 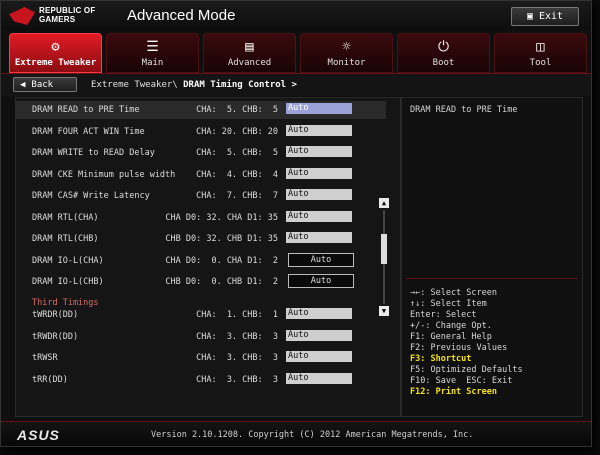 What do you see at coordinates (91, 196) in the screenshot?
I see `setting-name: DRAM CAS# Write Latency` at bounding box center [91, 196].